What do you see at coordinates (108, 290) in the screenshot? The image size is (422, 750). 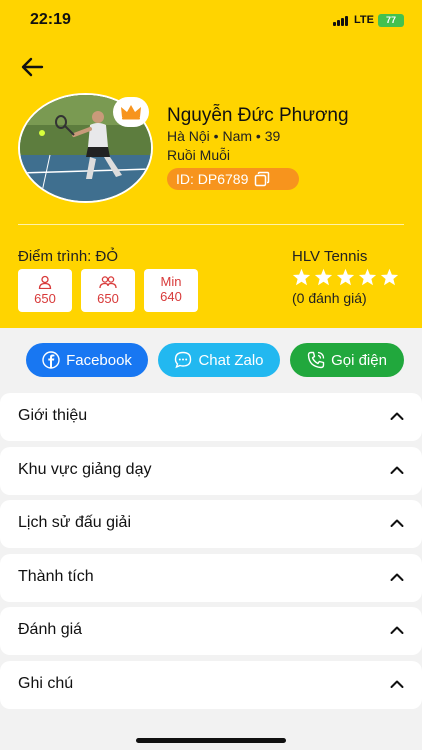 I see `stat-doubles: 650` at bounding box center [108, 290].